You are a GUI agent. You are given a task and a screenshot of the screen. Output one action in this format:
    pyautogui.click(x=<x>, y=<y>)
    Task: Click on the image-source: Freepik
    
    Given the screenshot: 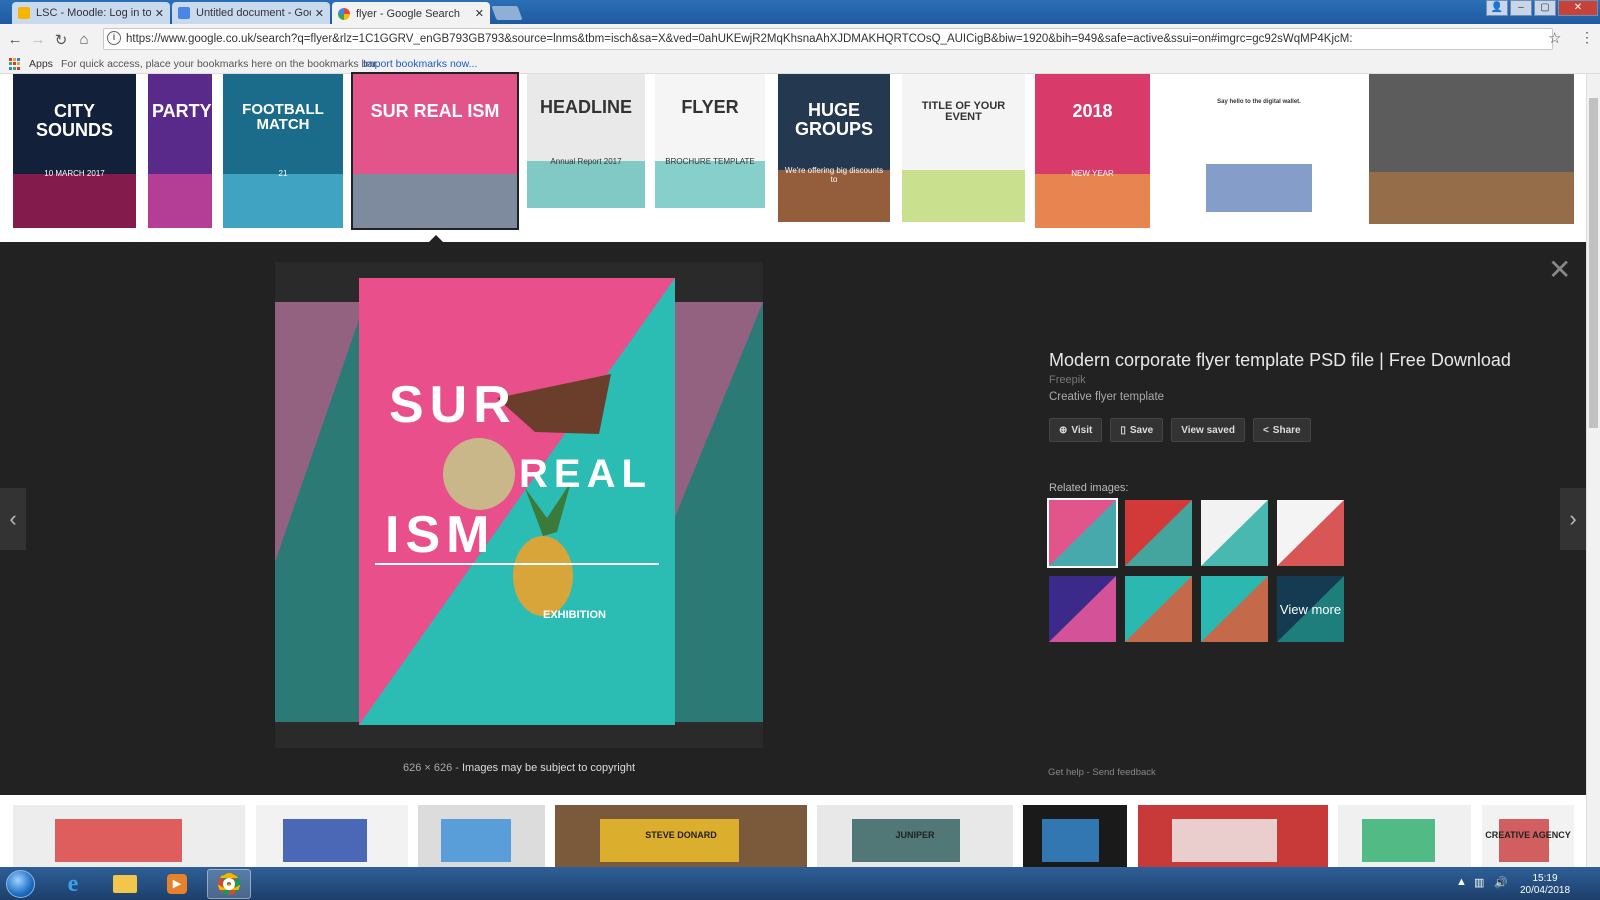 What is the action you would take?
    pyautogui.click(x=1299, y=380)
    